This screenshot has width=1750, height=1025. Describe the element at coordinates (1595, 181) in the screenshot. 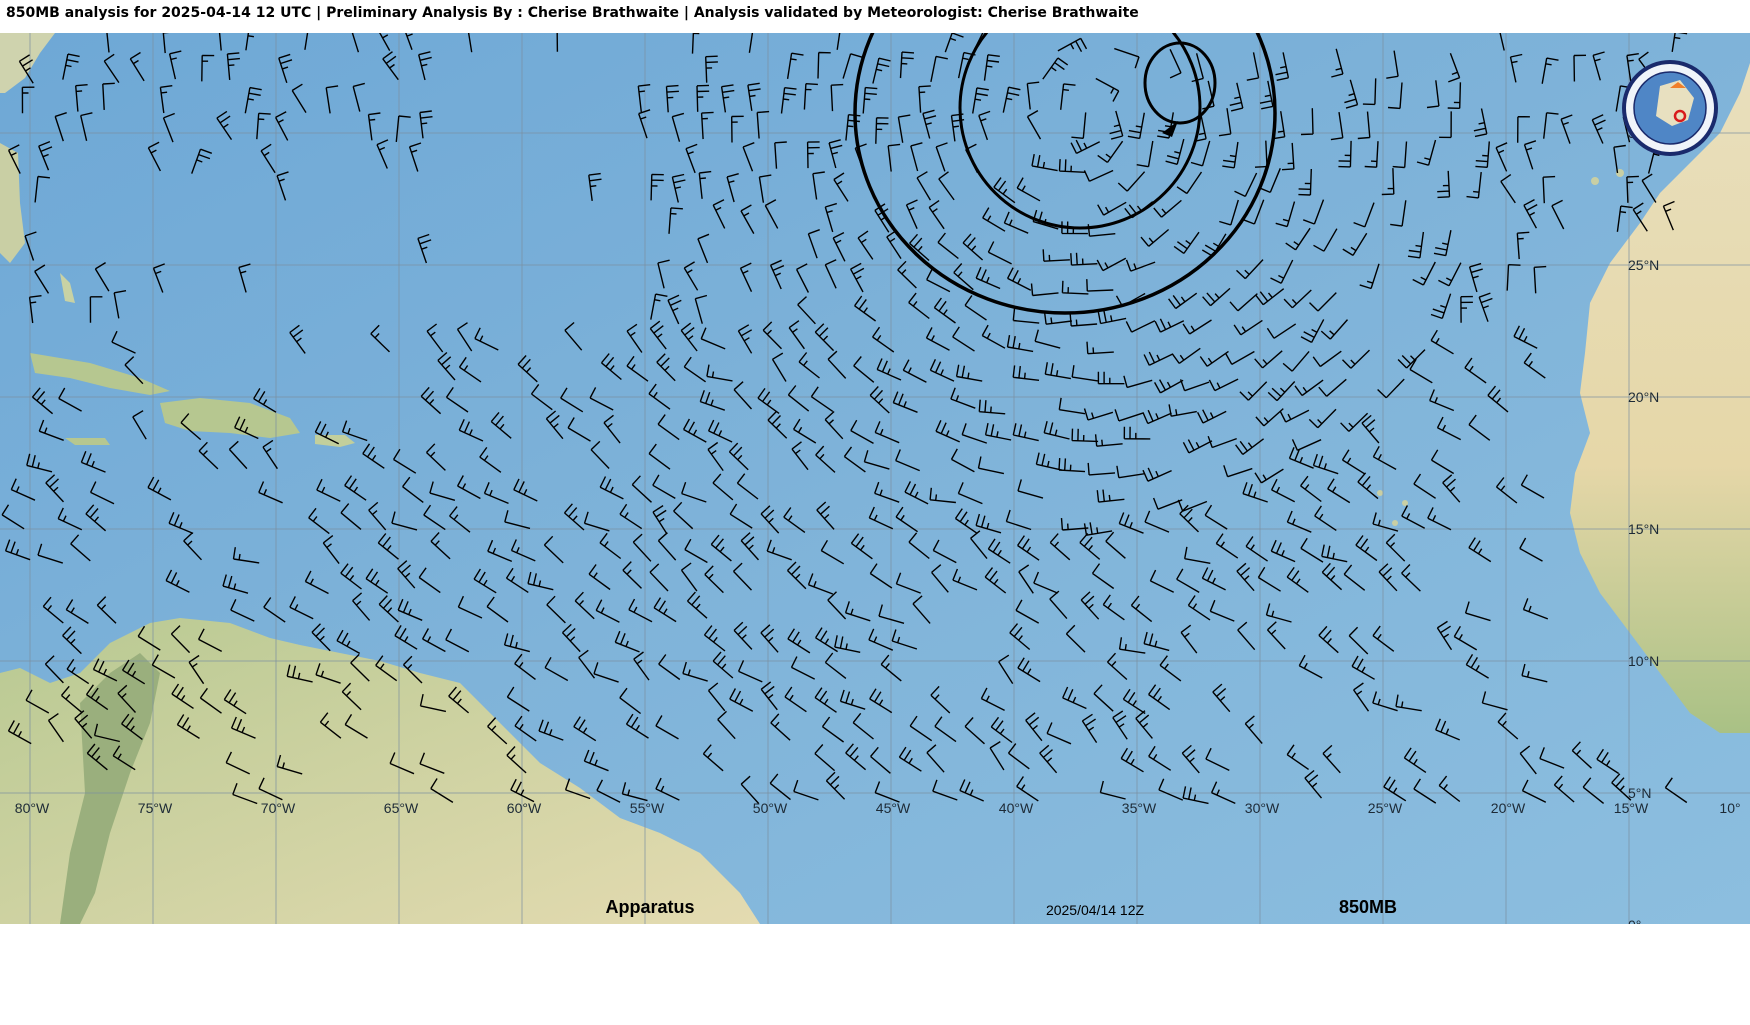

I see `canary-island` at that location.